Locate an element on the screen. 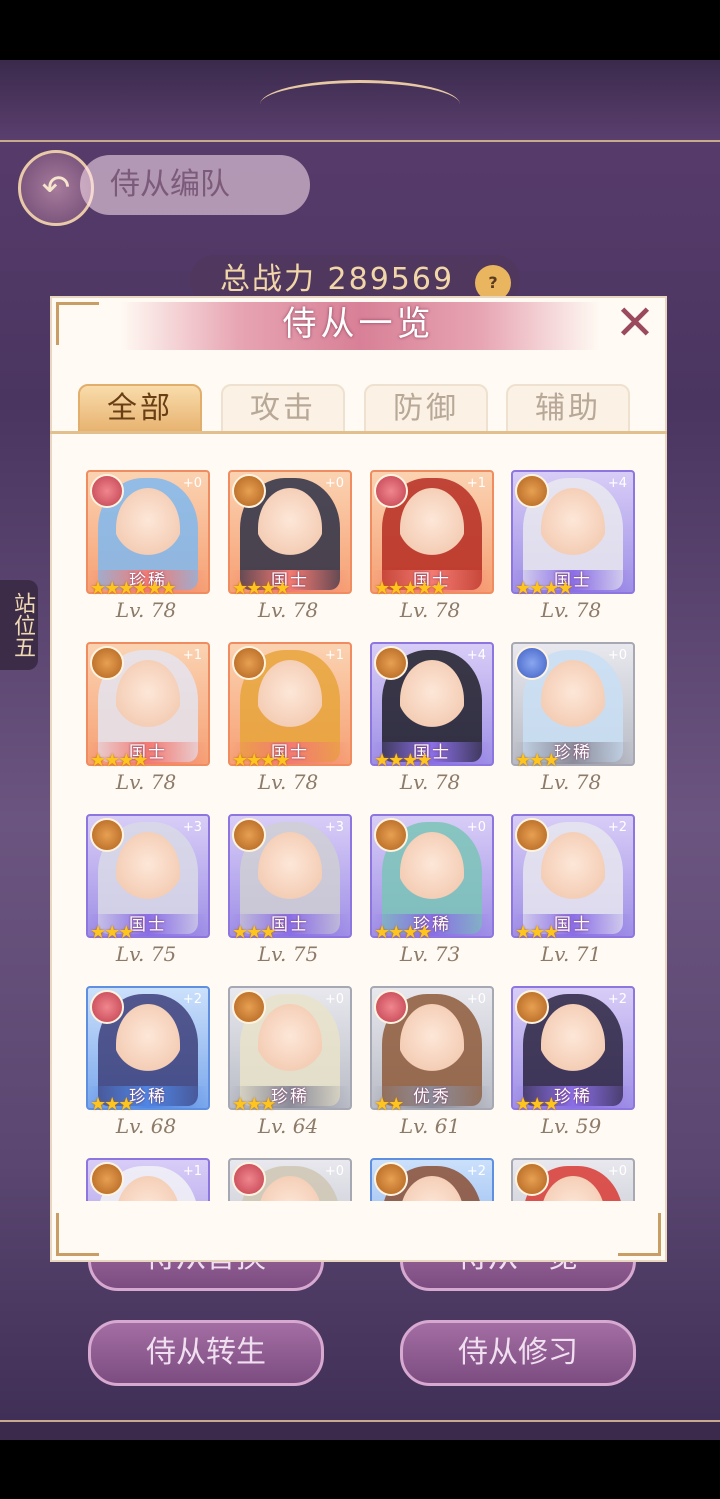  attendant-card: +2 珍稀 ★★★ Lv. 59 is located at coordinates (573, 1065).